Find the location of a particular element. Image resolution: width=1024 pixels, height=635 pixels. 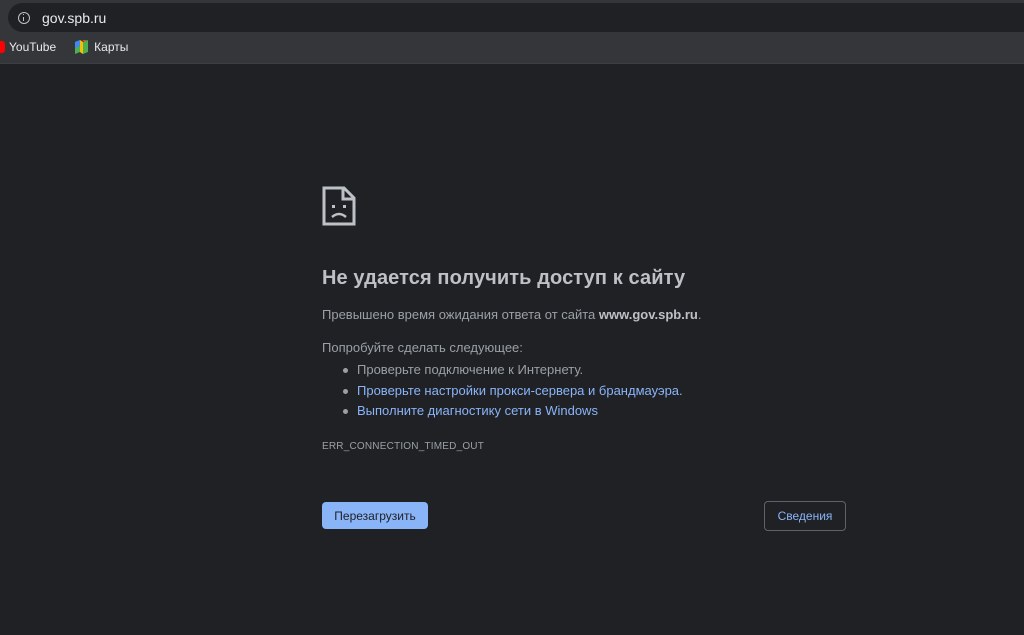

youtube-icon is located at coordinates (2, 47).